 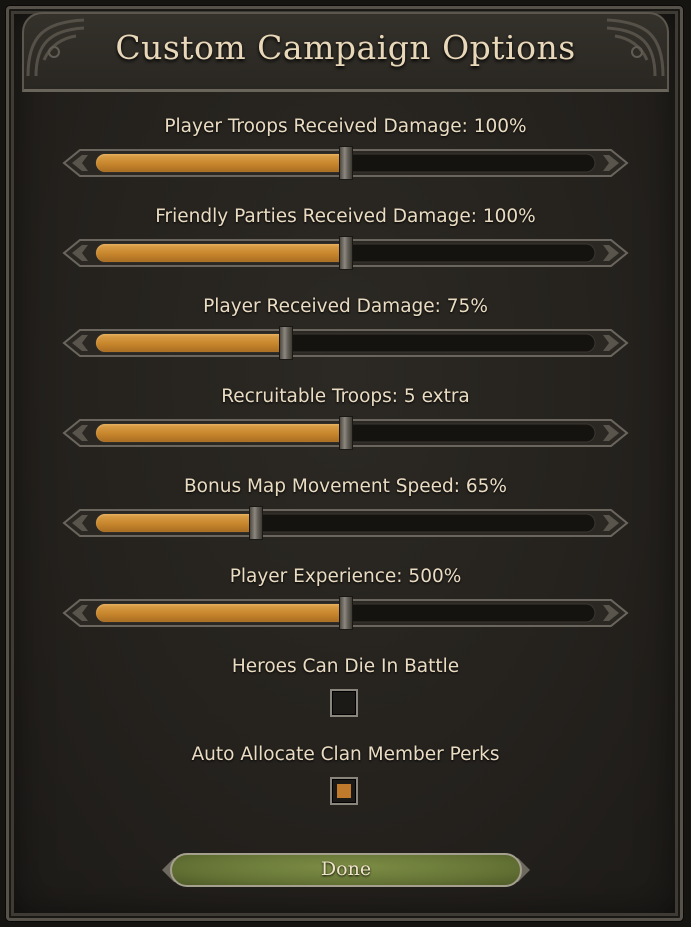 I want to click on slider-label-recruitable-troops: Recruitable Troops: 5 extra, so click(x=345, y=396).